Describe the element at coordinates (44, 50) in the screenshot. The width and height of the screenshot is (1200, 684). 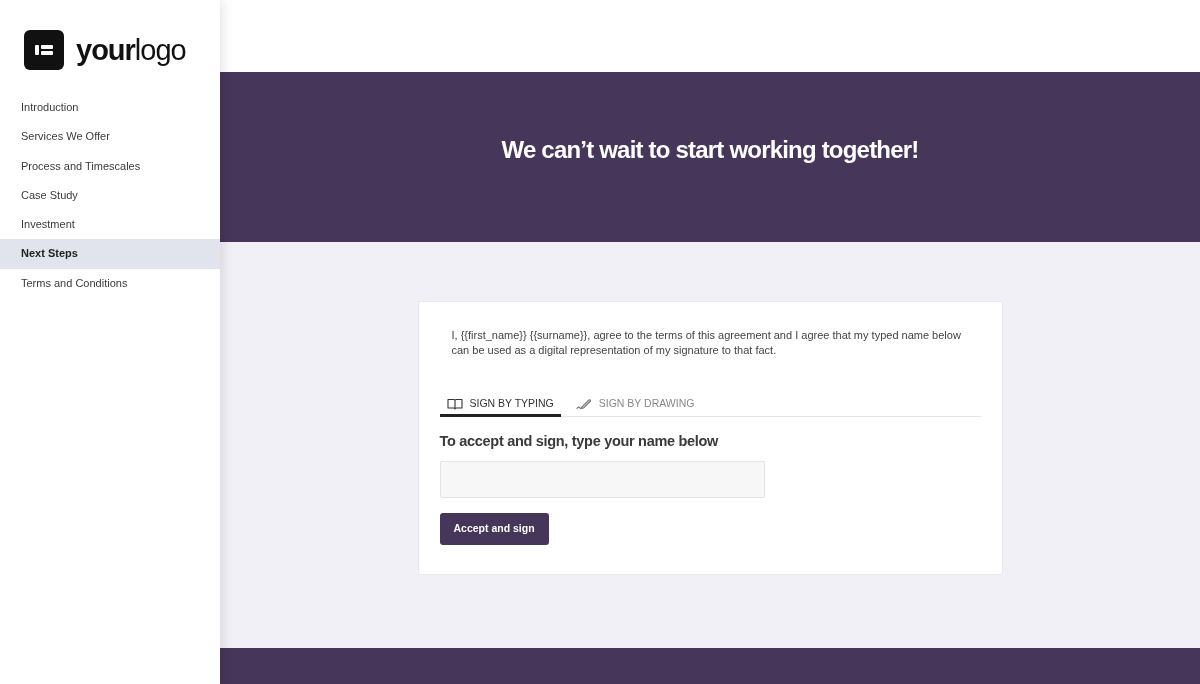
I see `logo-mark-icon` at that location.